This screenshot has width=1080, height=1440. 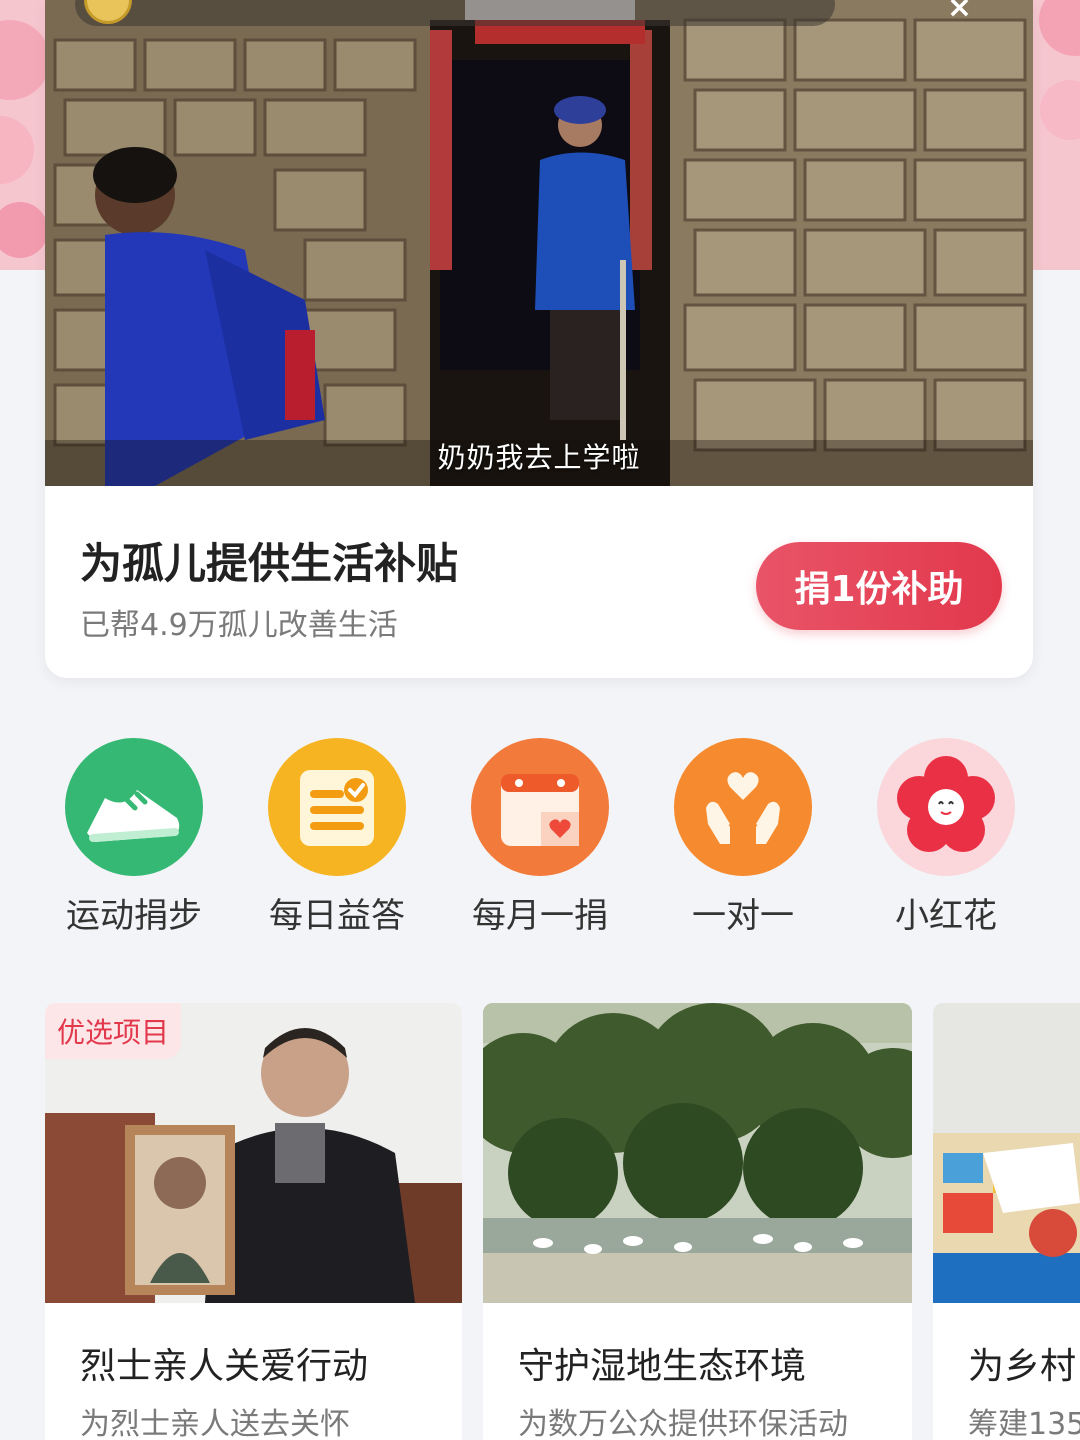 What do you see at coordinates (113, 1031) in the screenshot?
I see `featured-badge: 优选项目` at bounding box center [113, 1031].